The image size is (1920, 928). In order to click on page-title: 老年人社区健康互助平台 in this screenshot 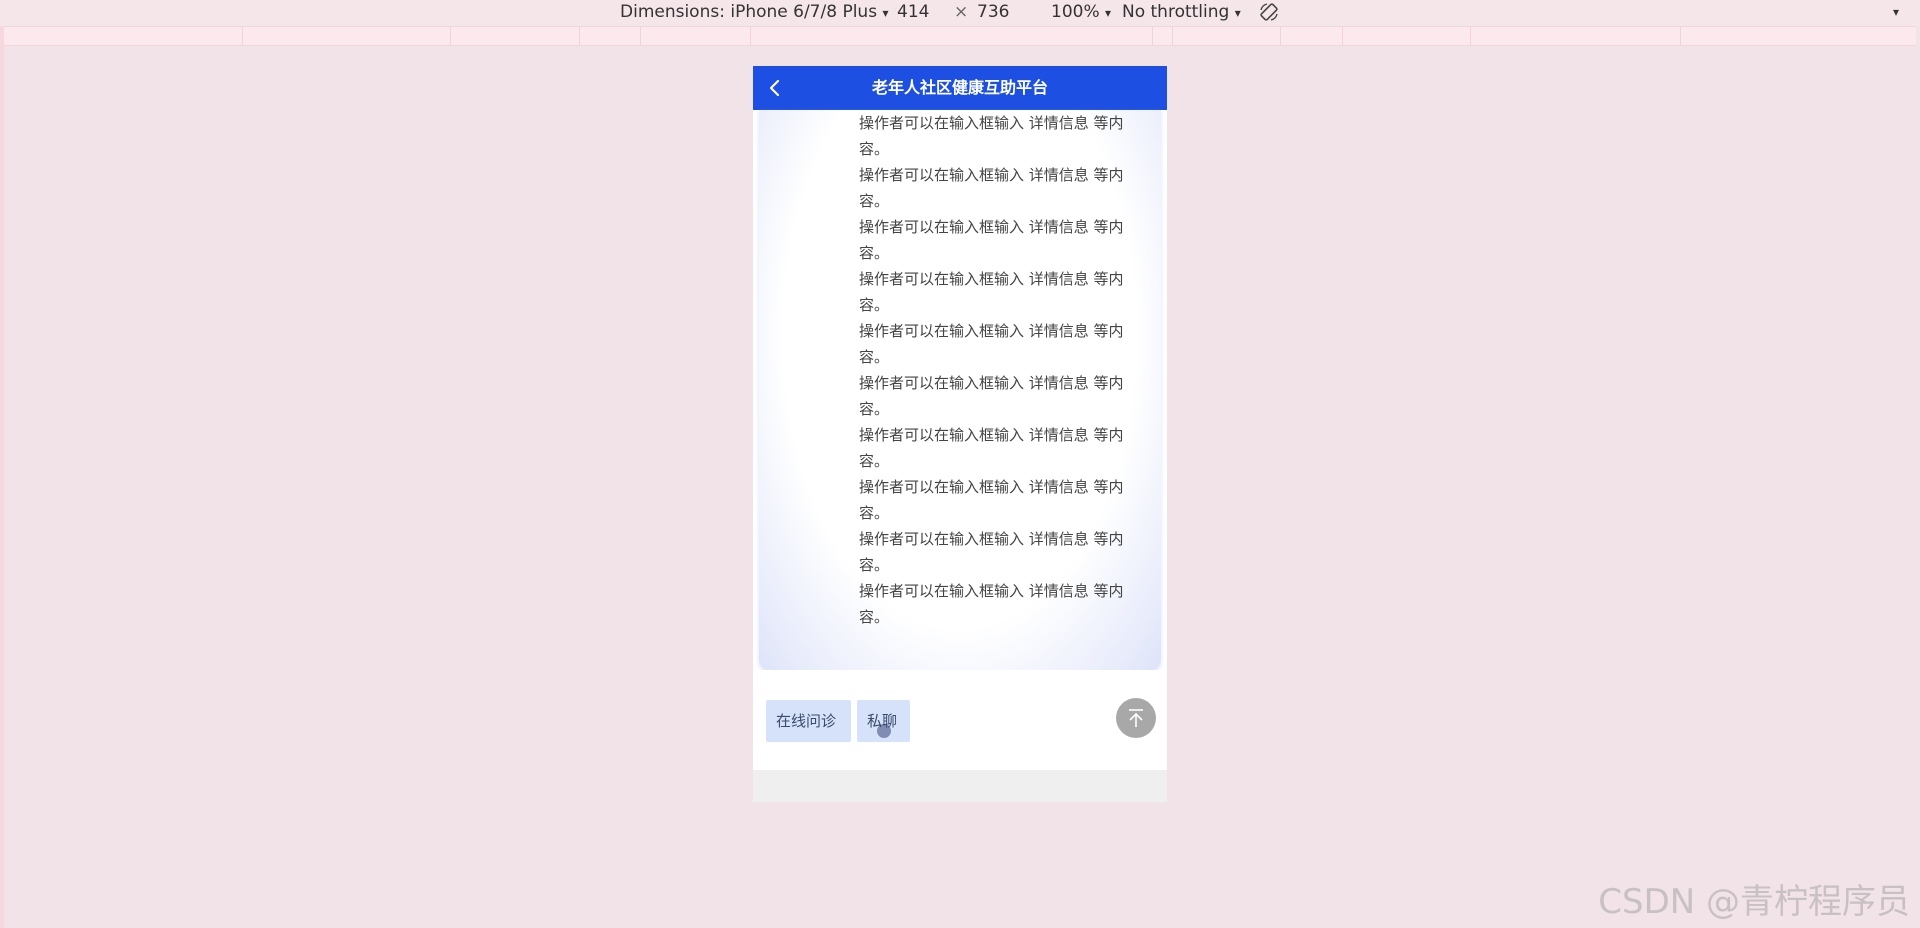, I will do `click(959, 87)`.